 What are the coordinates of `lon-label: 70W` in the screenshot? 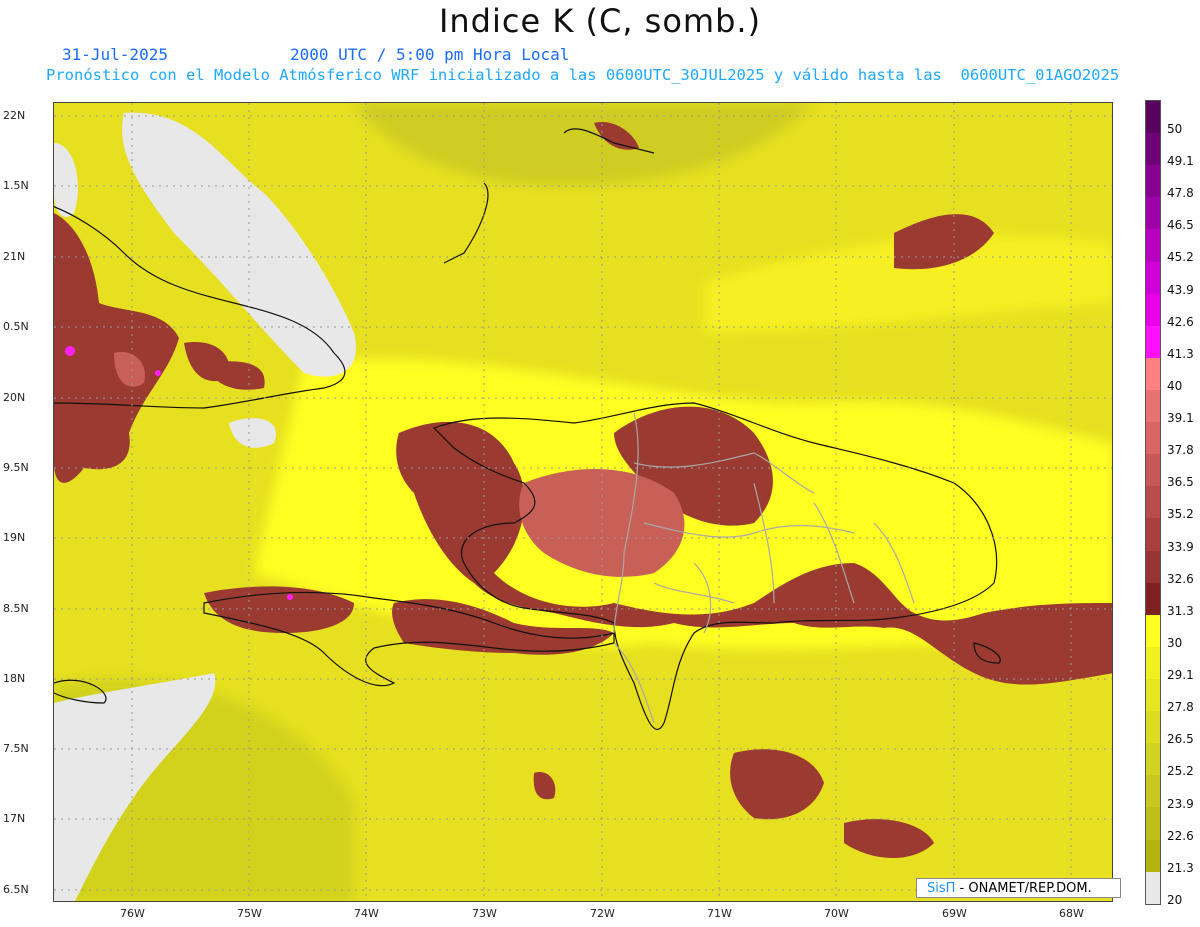 It's located at (836, 913).